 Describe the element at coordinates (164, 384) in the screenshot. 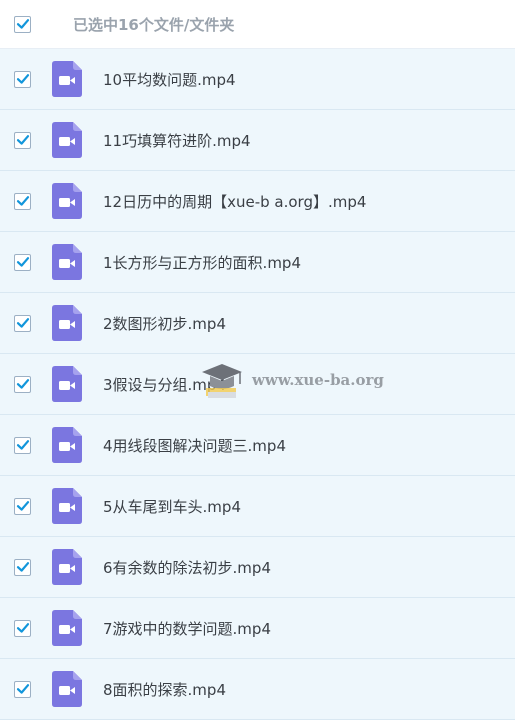

I see `file-name: 3假设与分组.mp4` at that location.